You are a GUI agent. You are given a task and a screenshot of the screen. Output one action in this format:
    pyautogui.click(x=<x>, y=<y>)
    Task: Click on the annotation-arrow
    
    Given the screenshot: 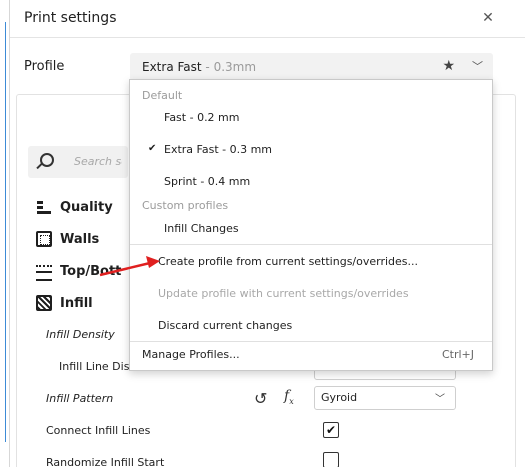 What is the action you would take?
    pyautogui.click(x=129, y=266)
    